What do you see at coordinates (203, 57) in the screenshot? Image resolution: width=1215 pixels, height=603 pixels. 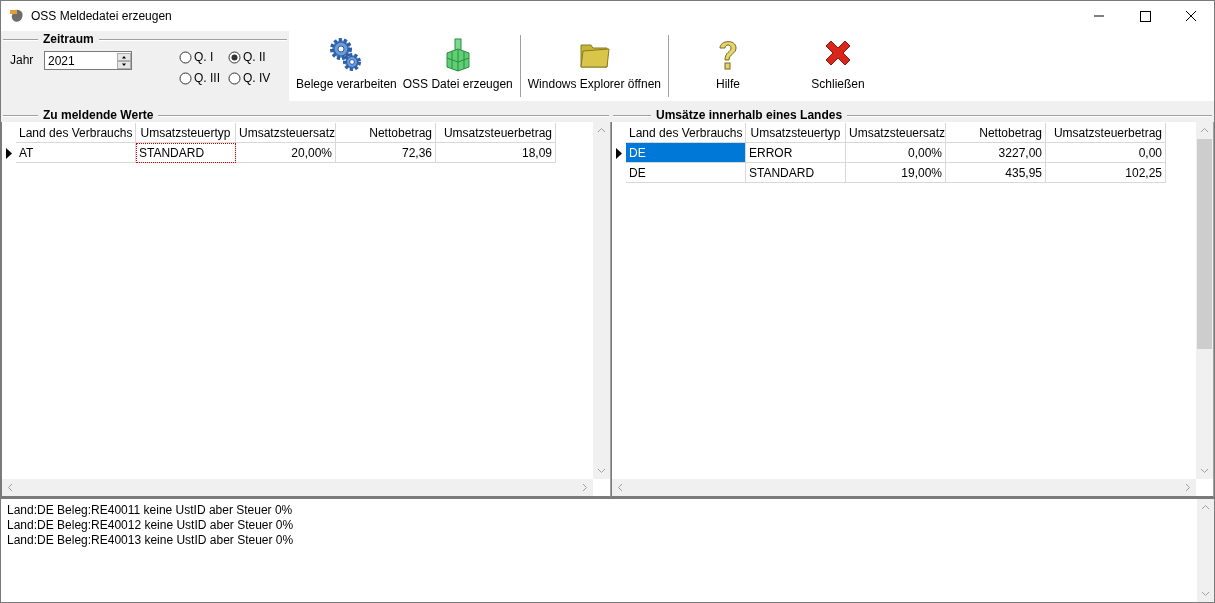 I see `quarter-radio: Q. I` at bounding box center [203, 57].